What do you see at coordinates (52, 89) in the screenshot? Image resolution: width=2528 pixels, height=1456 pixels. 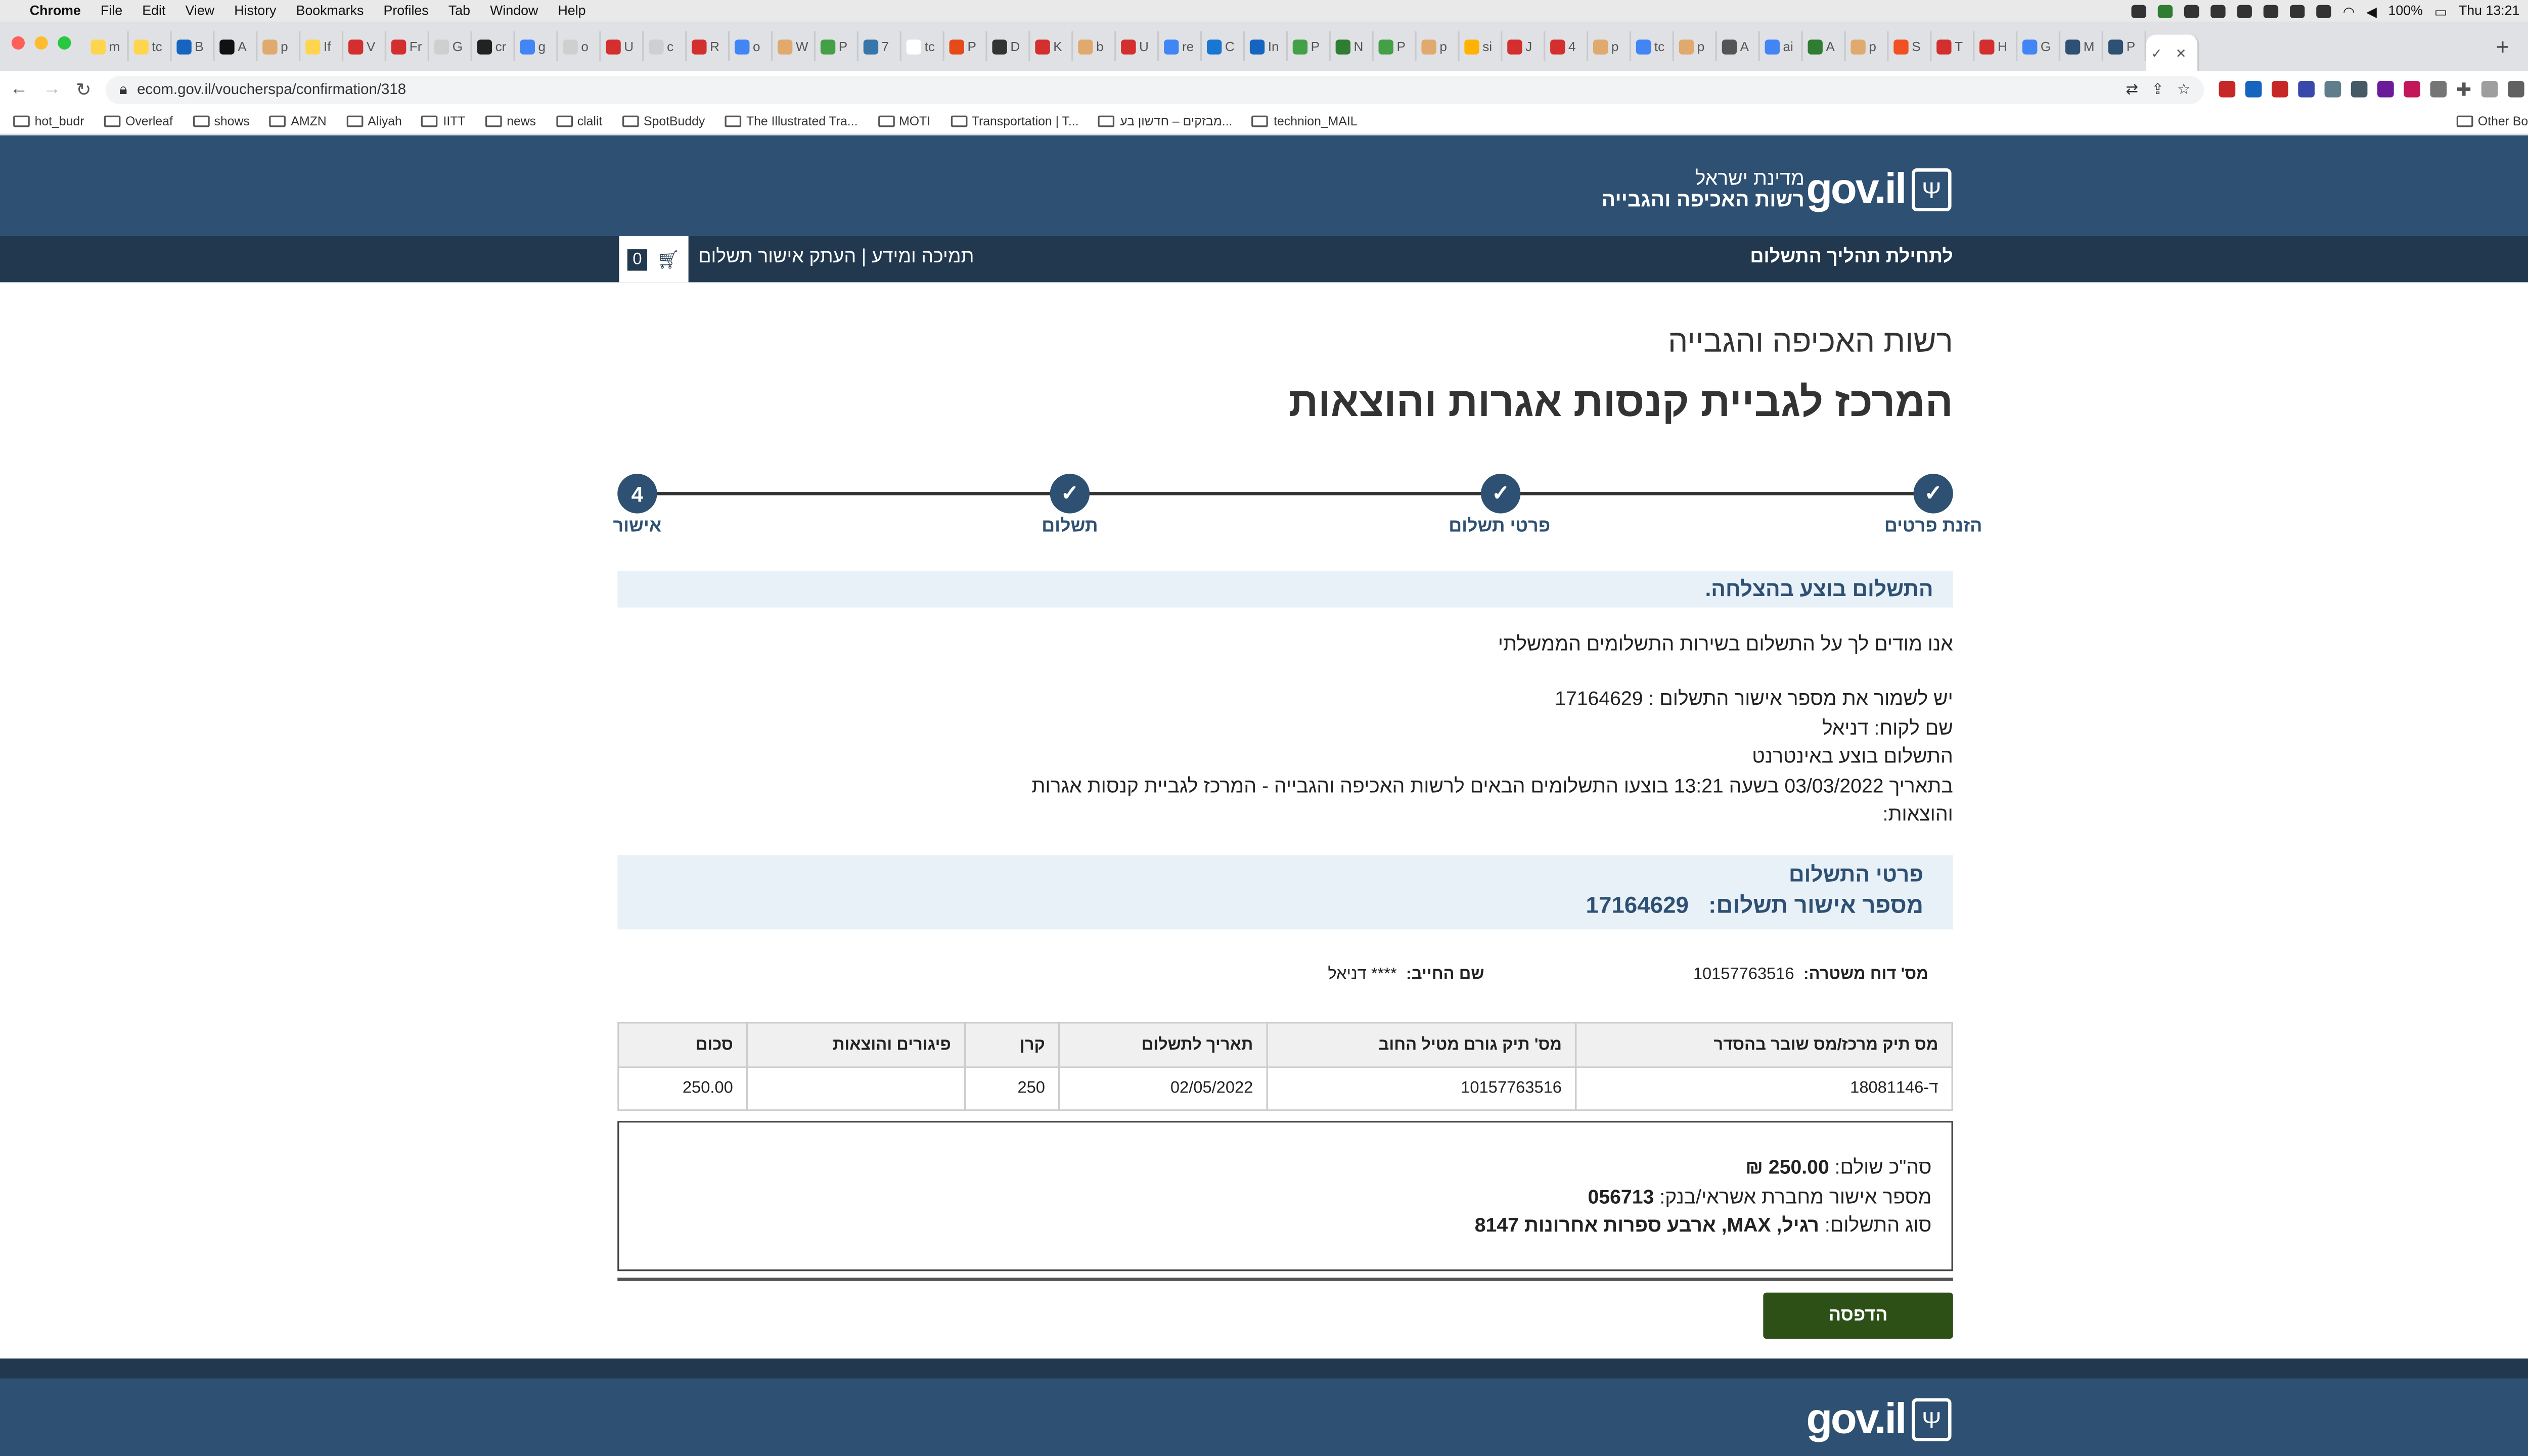 I see `forward-icon: →` at bounding box center [52, 89].